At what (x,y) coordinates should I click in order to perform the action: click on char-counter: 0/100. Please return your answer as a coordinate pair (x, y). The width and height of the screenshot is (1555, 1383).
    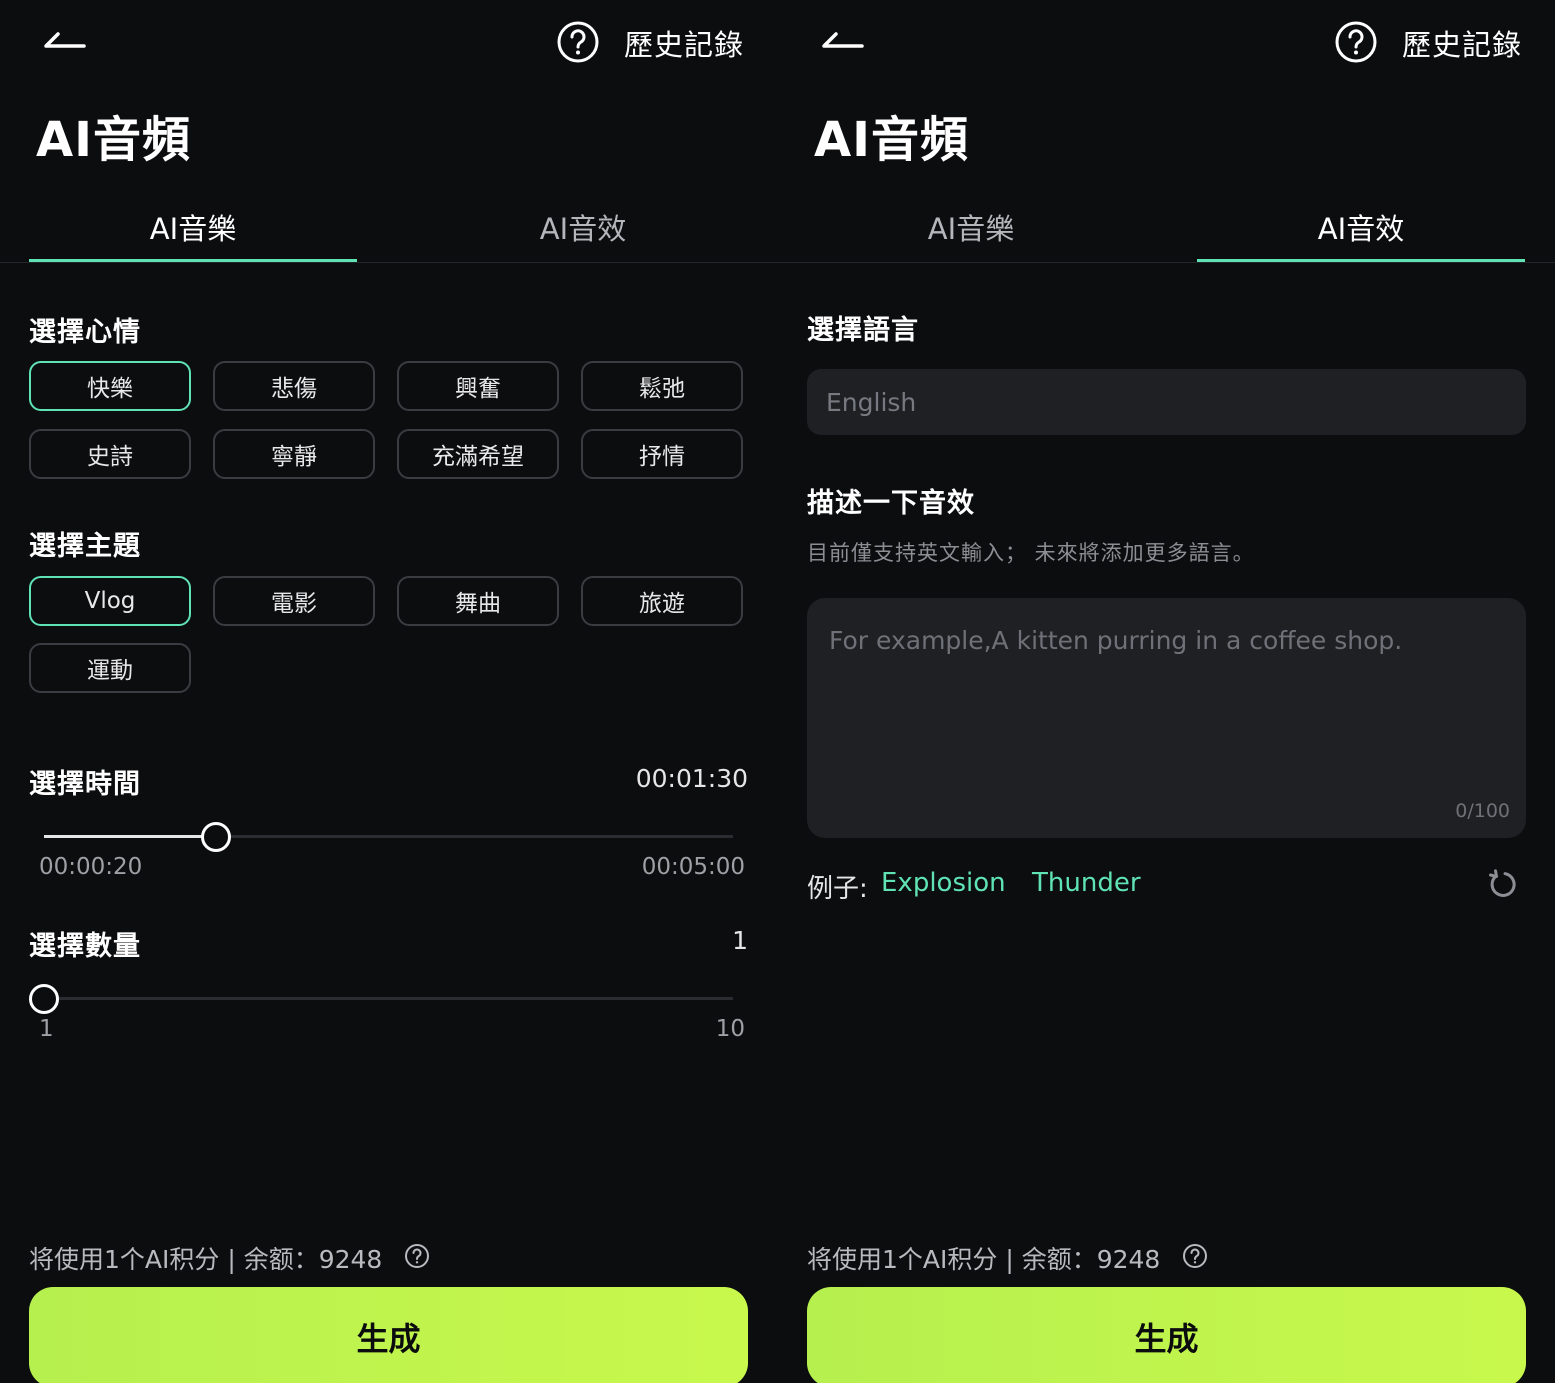
    Looking at the image, I should click on (1482, 811).